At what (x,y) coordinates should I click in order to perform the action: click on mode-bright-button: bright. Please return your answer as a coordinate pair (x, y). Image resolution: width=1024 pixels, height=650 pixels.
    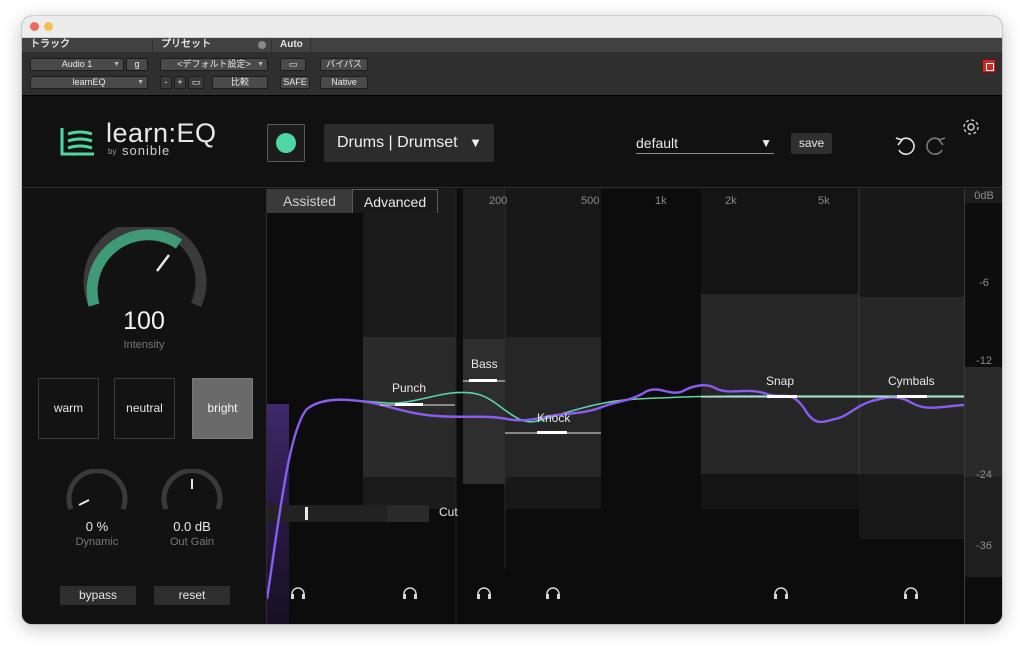
    Looking at the image, I should click on (222, 408).